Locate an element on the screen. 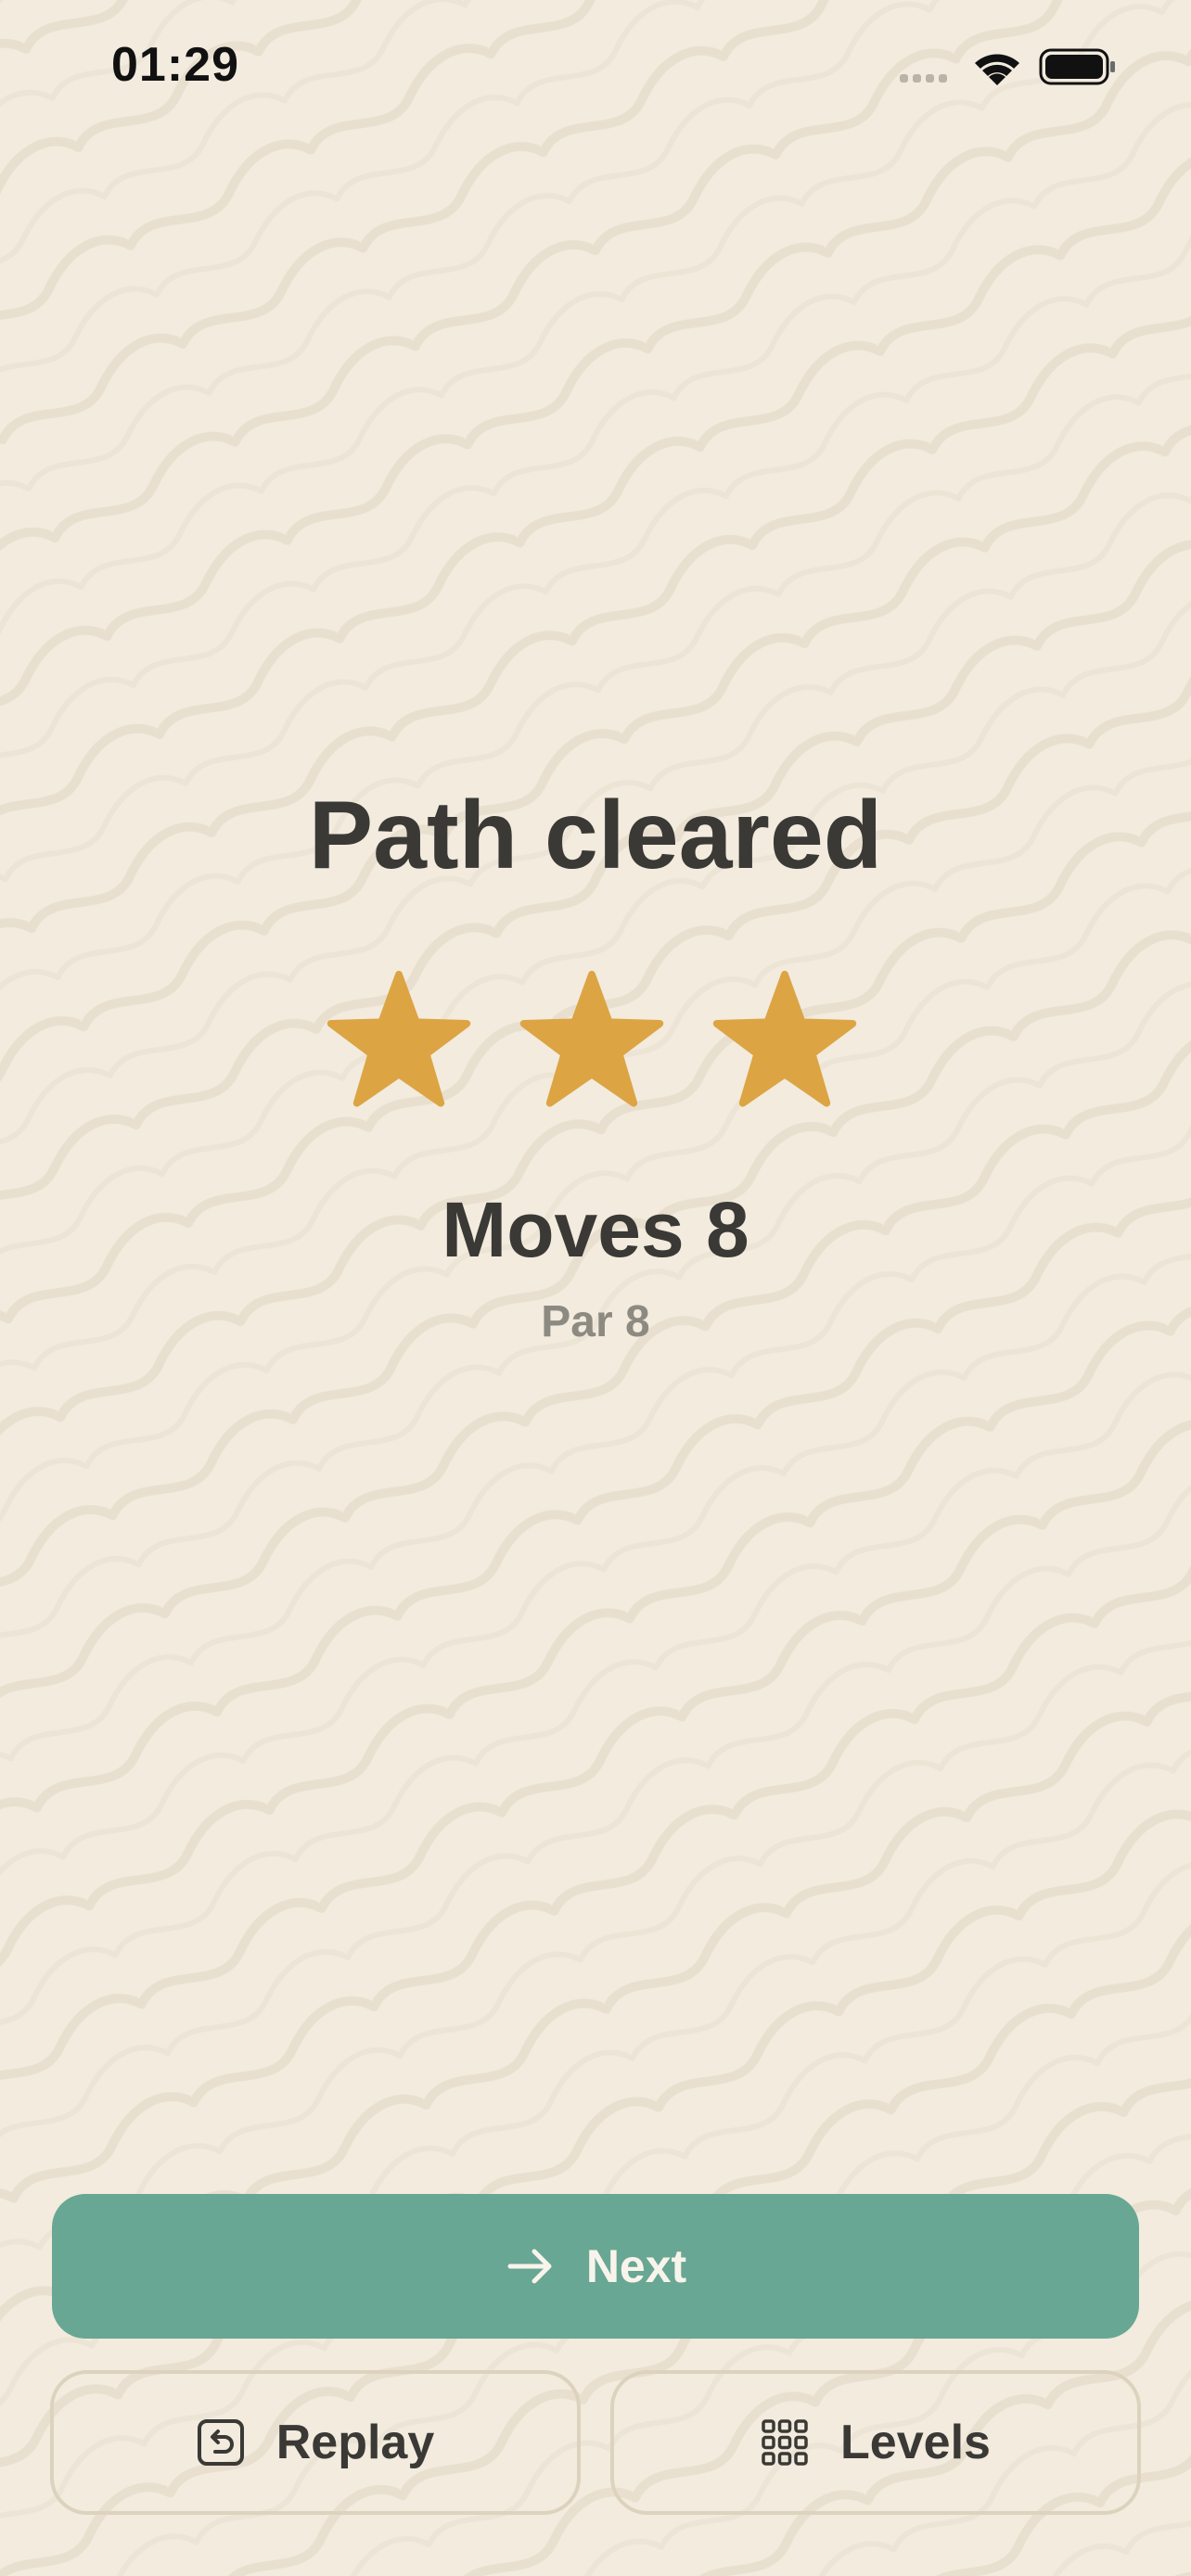 Image resolution: width=1191 pixels, height=2576 pixels. battery-icon is located at coordinates (1077, 66).